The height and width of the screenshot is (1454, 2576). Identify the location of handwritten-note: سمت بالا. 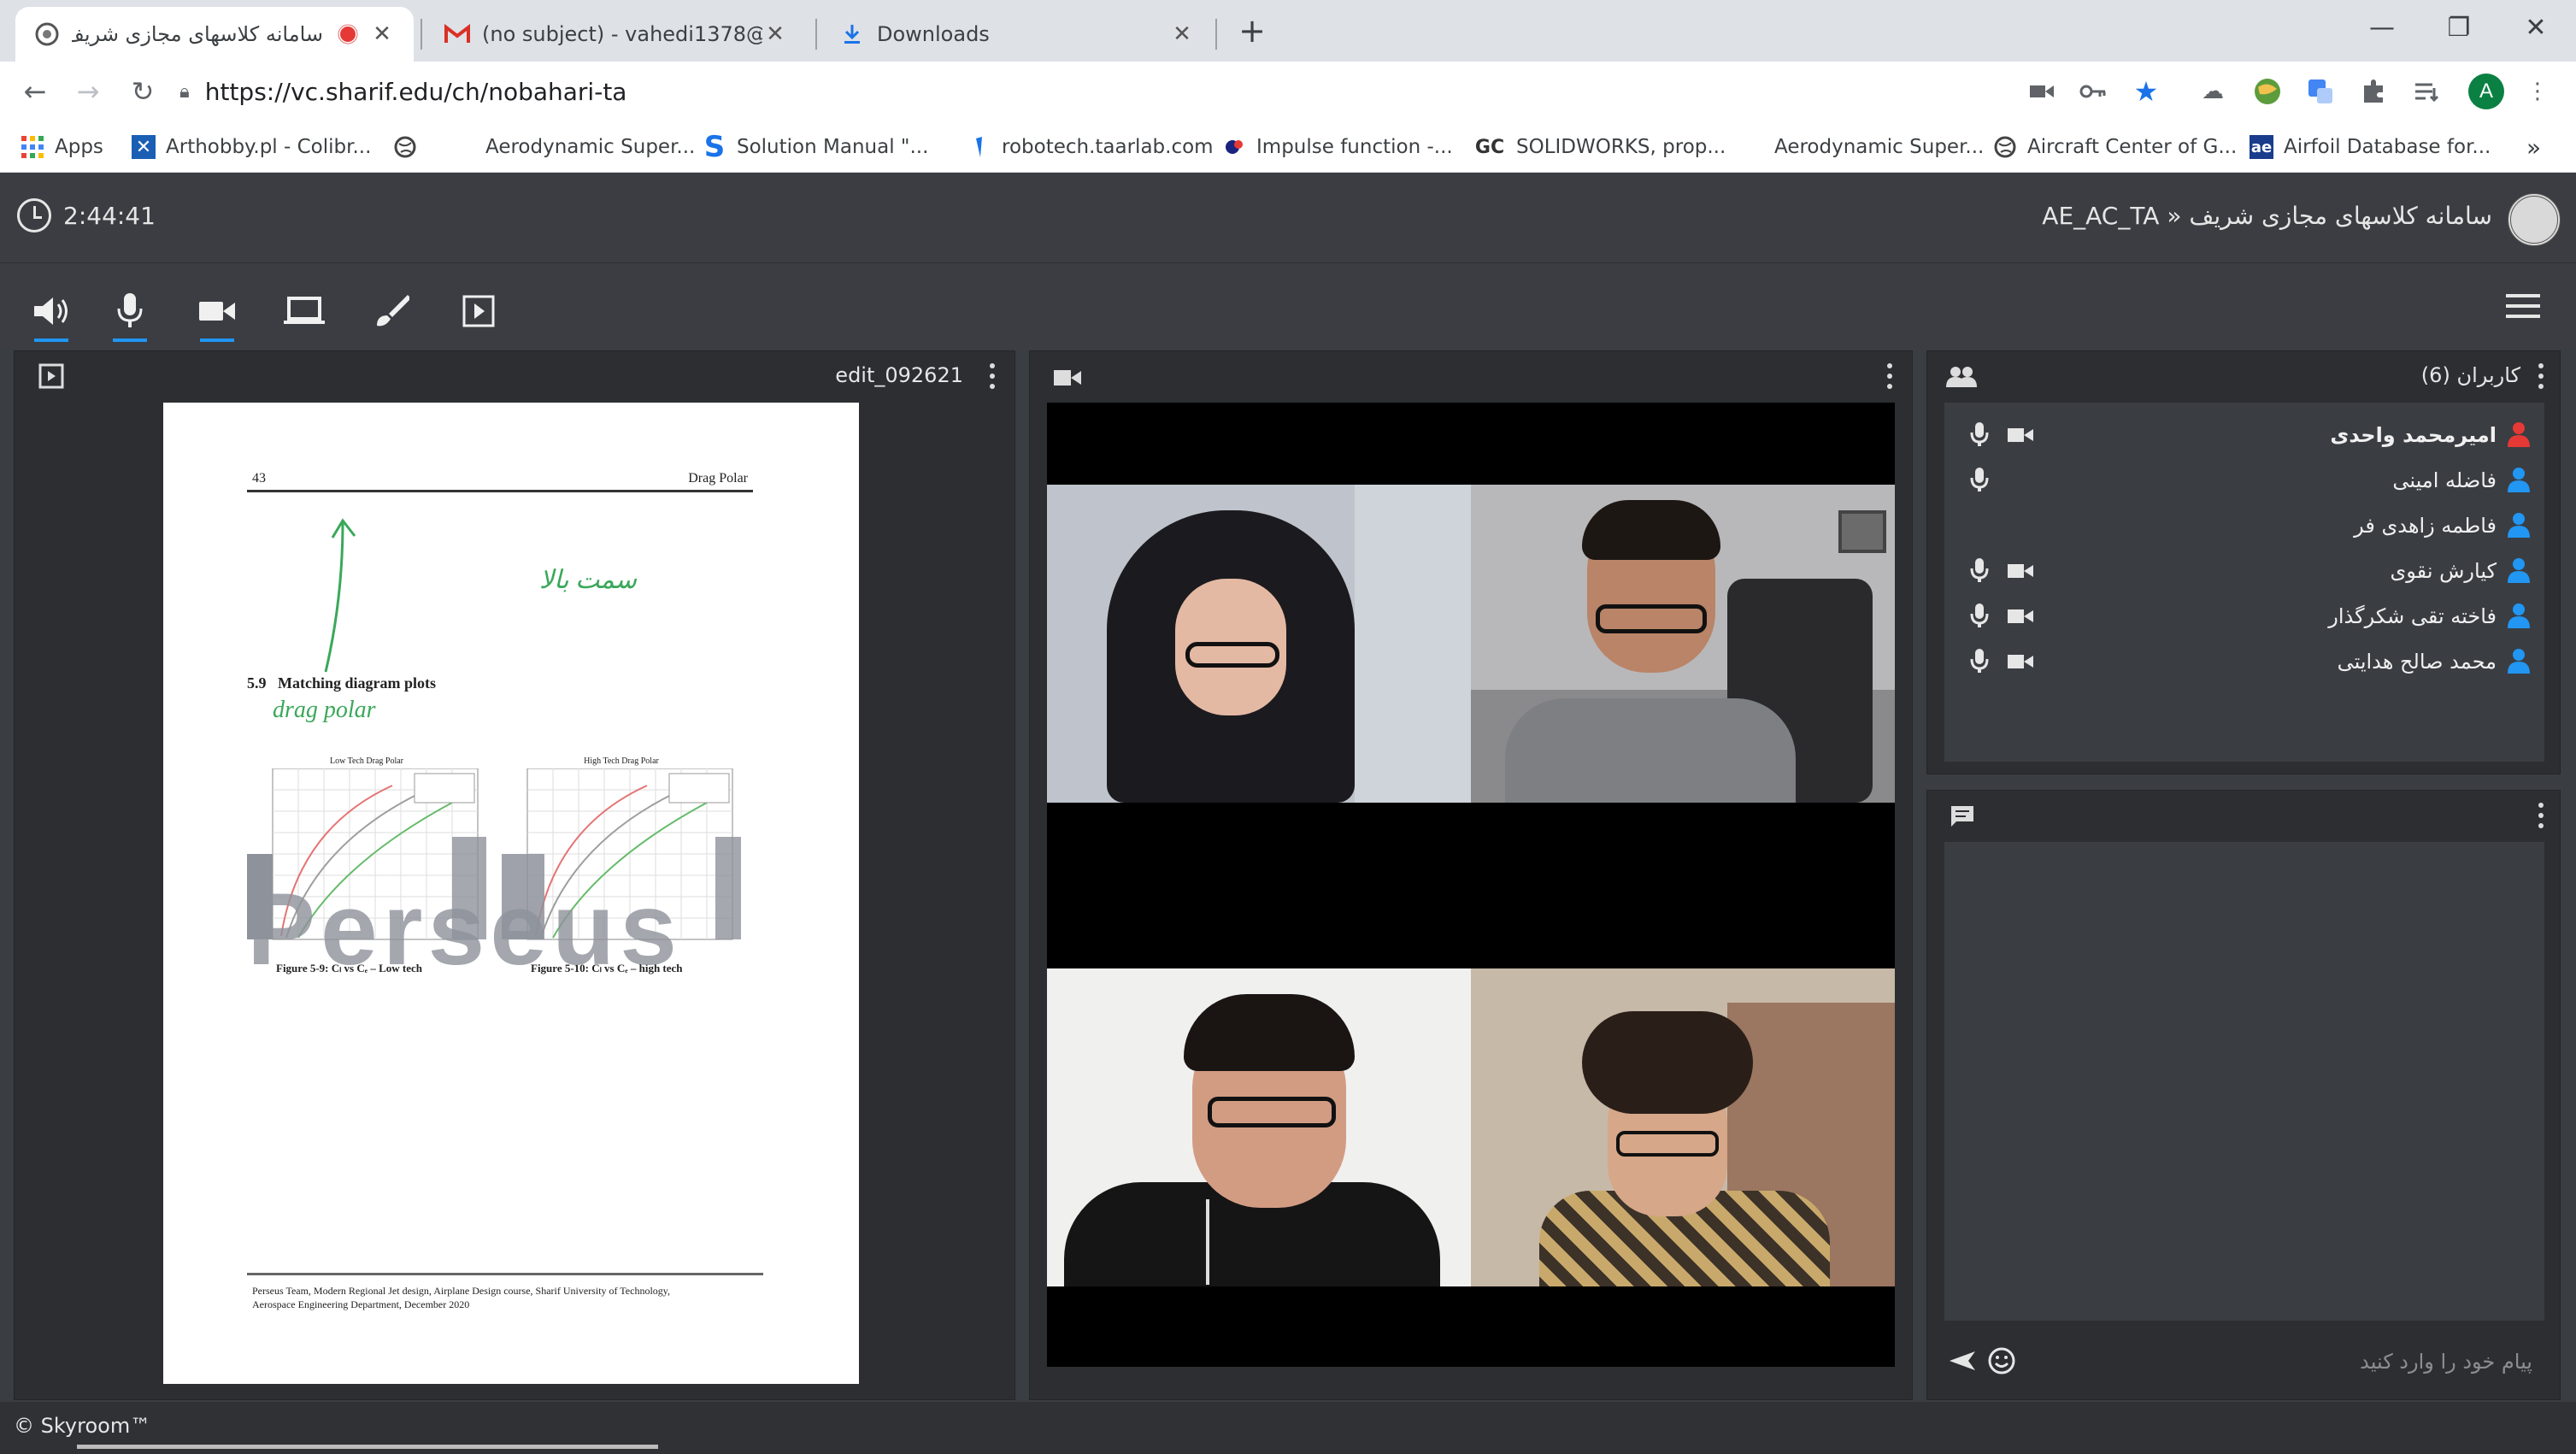
(588, 580).